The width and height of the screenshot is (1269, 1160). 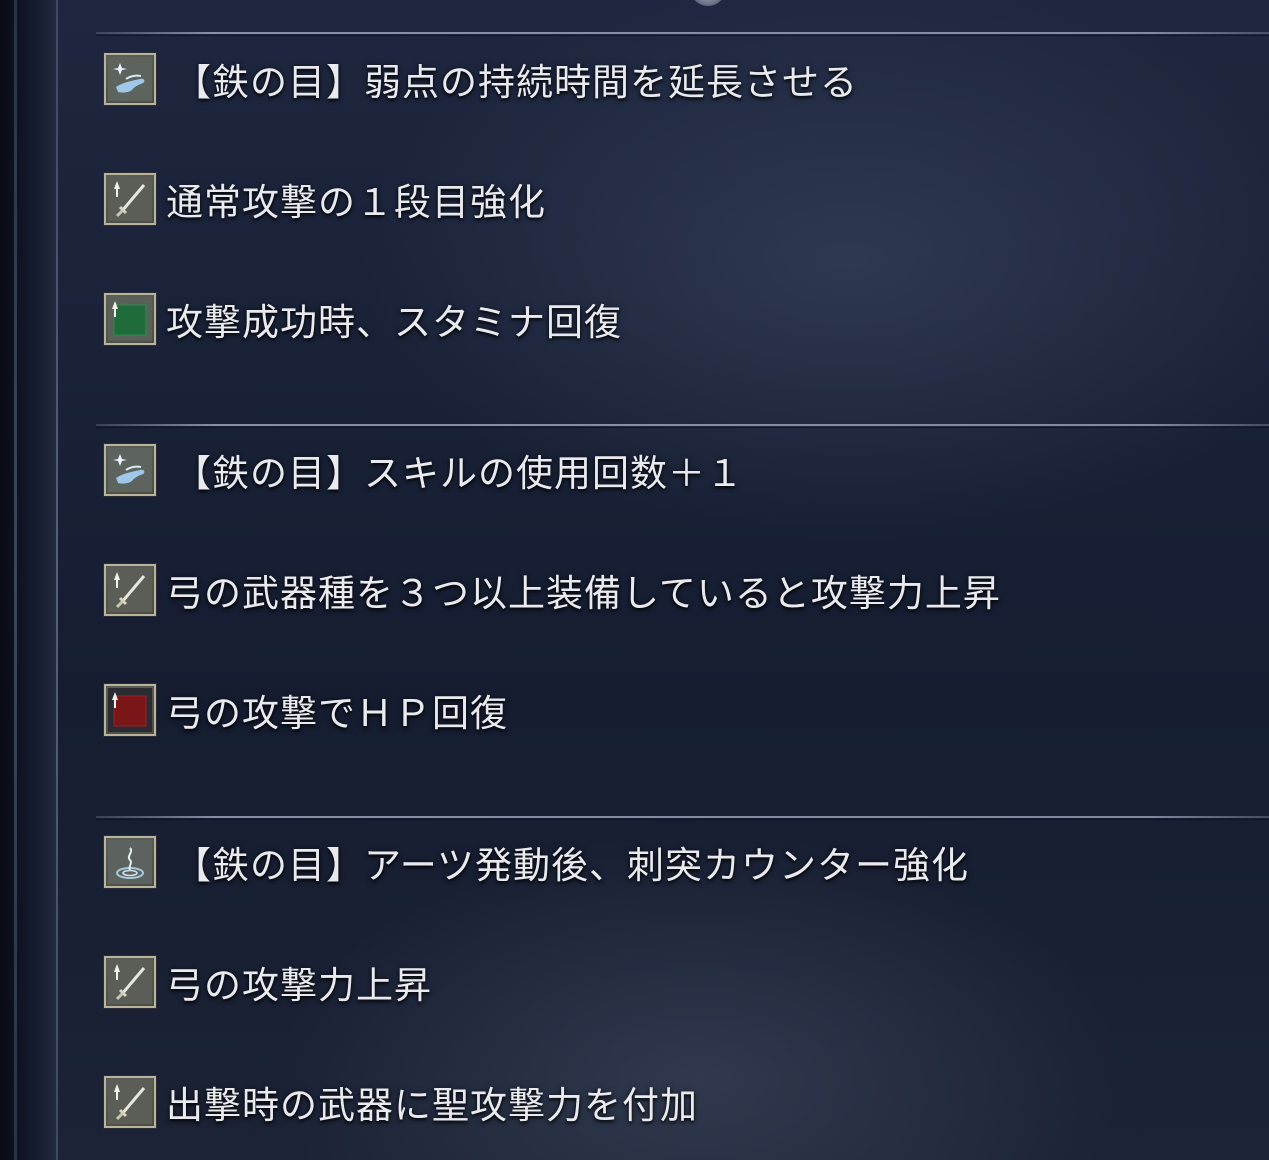 I want to click on effect-text: 弓の攻撃でＨＰ回復, so click(x=337, y=713).